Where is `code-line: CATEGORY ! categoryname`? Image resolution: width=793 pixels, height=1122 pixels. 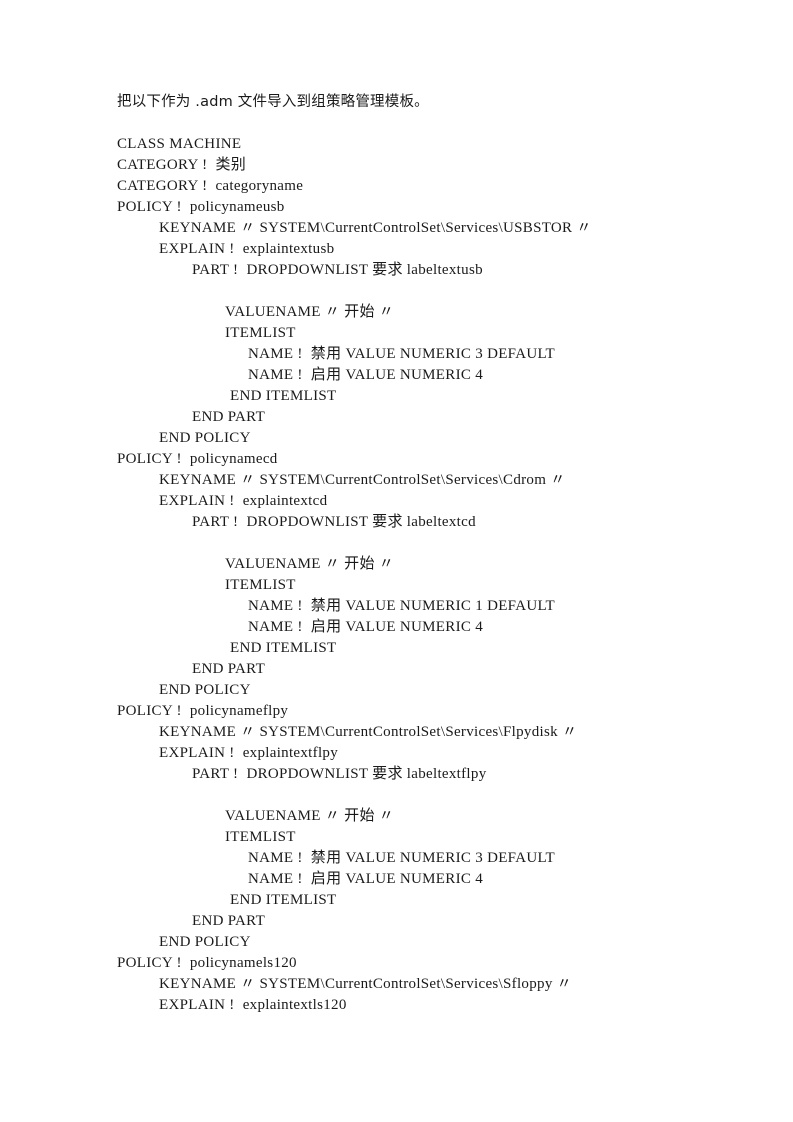 code-line: CATEGORY ! categoryname is located at coordinates (210, 186).